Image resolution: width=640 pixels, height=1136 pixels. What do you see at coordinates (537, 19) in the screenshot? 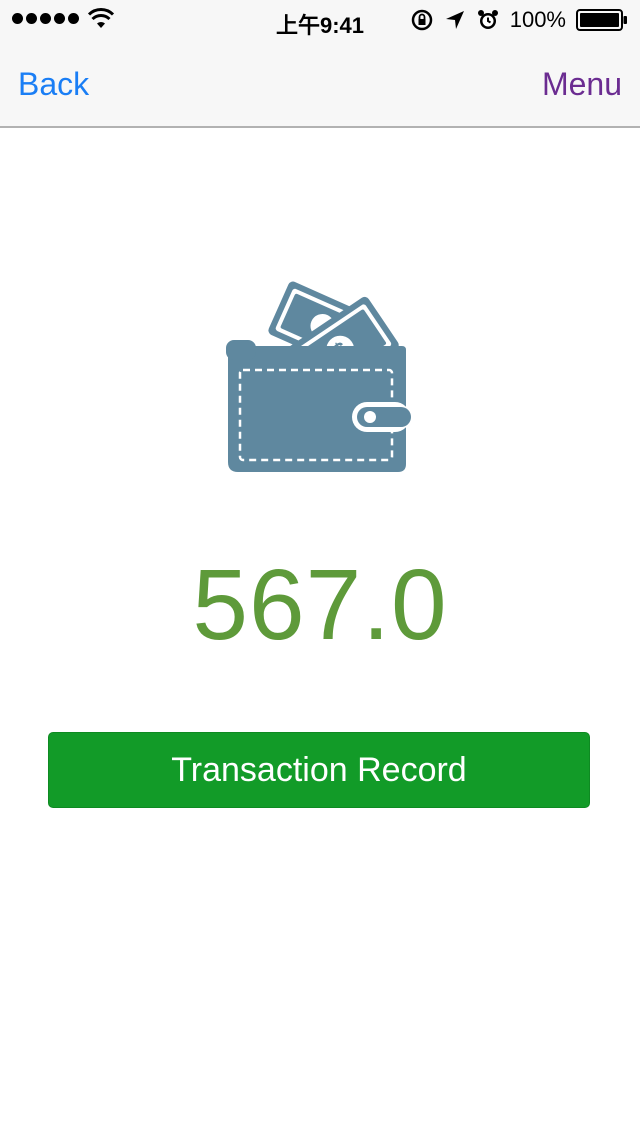
I see `battery-percentage: 100%` at bounding box center [537, 19].